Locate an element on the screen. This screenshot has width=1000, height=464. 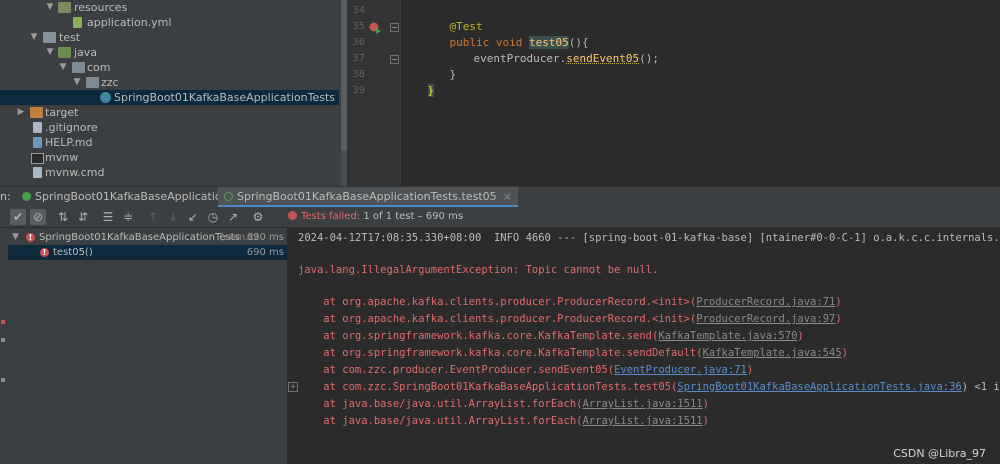
import-results-icon: ↙ is located at coordinates (193, 217).